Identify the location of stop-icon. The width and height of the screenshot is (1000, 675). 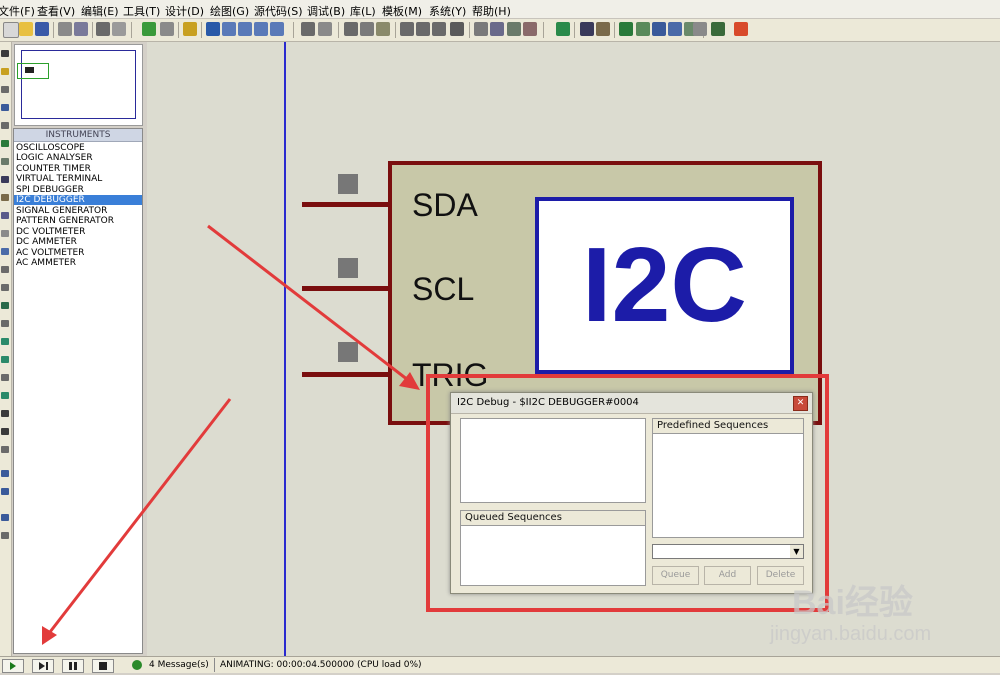
(103, 666).